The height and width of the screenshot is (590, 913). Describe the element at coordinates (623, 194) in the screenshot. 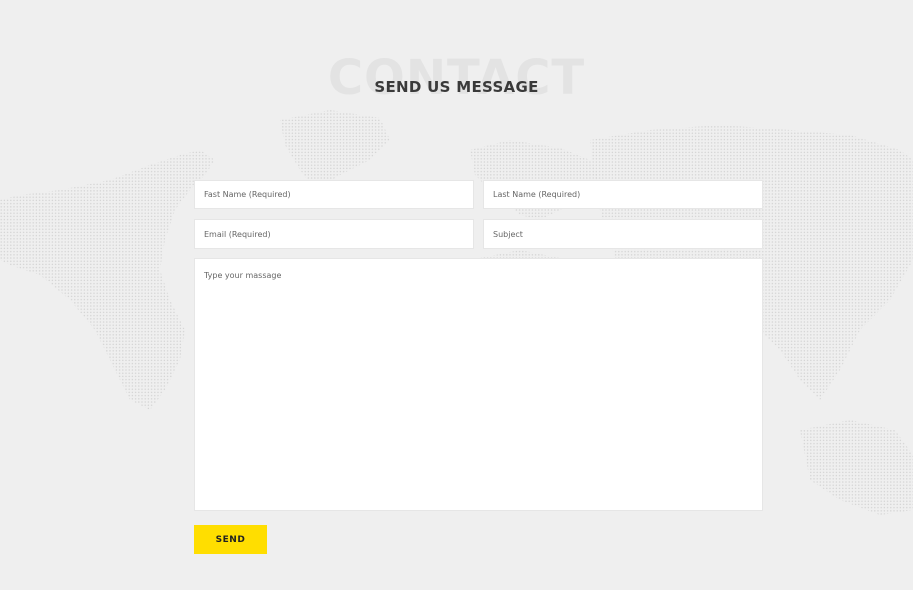

I see `last-name-field` at that location.